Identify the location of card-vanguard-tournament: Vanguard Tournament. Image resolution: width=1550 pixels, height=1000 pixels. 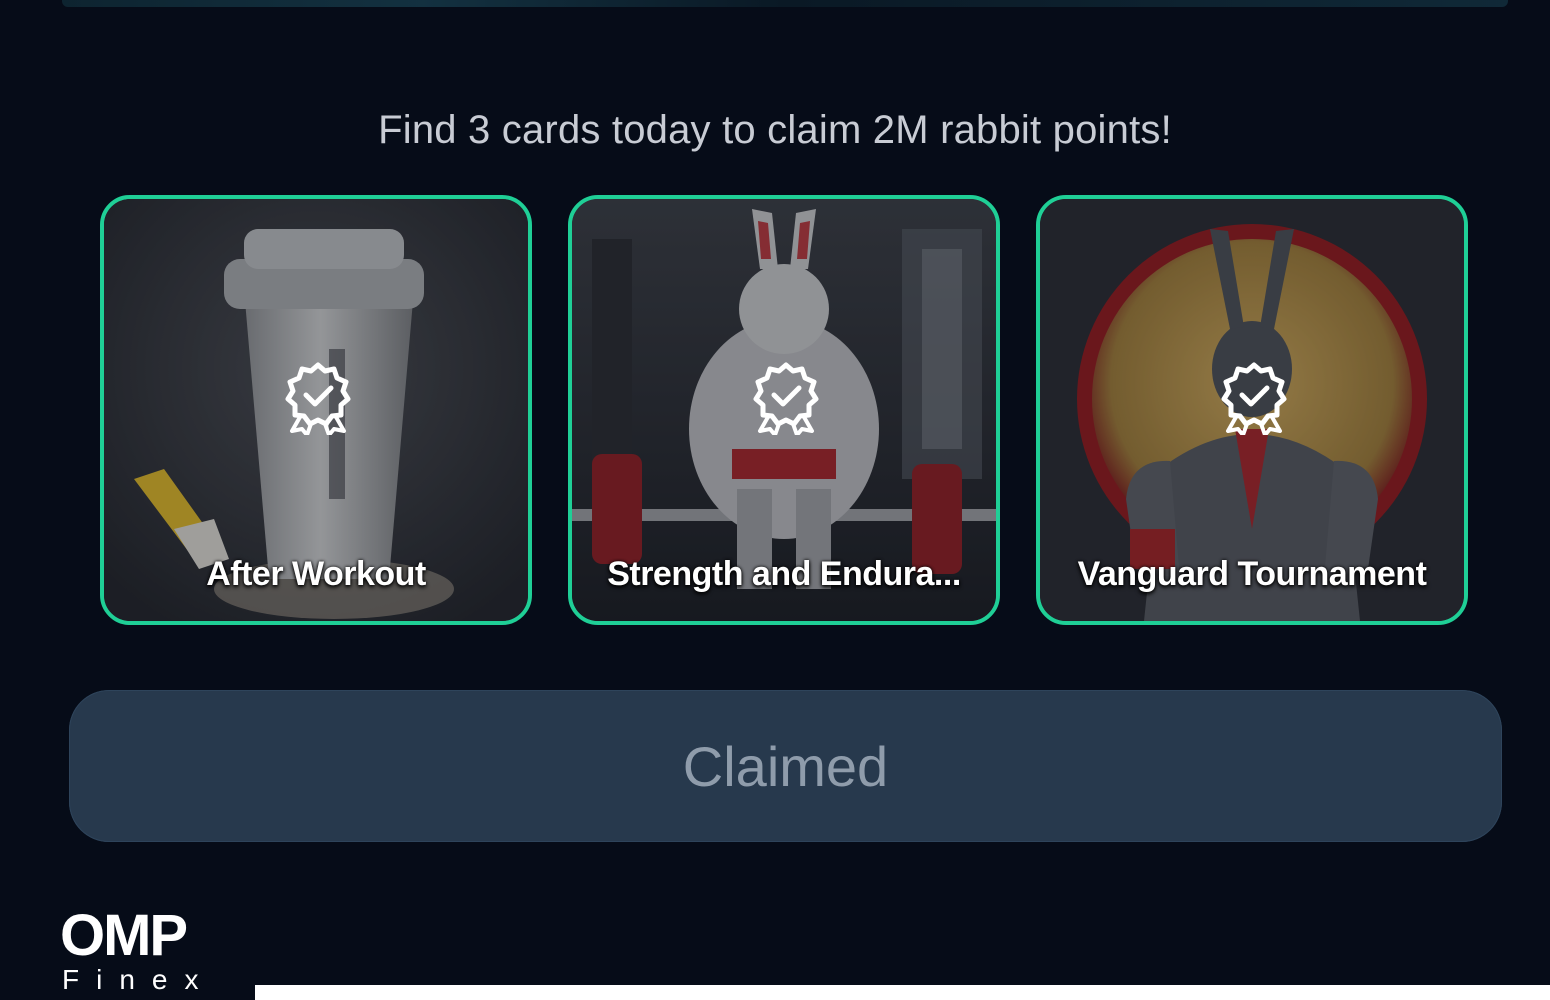
(1252, 410).